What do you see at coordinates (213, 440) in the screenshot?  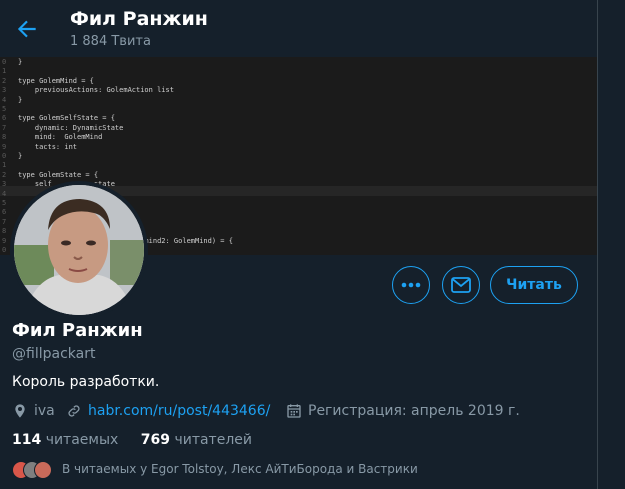 I see `followers-label: читателей` at bounding box center [213, 440].